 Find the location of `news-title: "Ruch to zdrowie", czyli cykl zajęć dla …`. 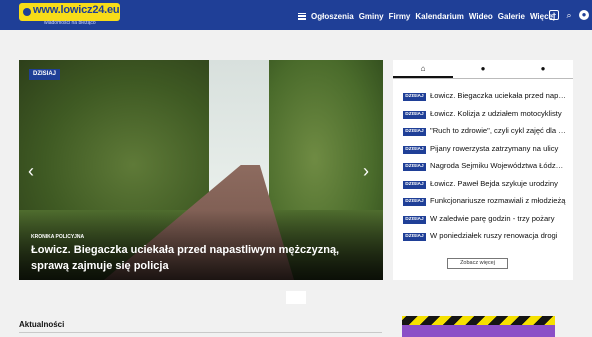

news-title: "Ruch to zdrowie", czyli cykl zajęć dla … is located at coordinates (498, 130).